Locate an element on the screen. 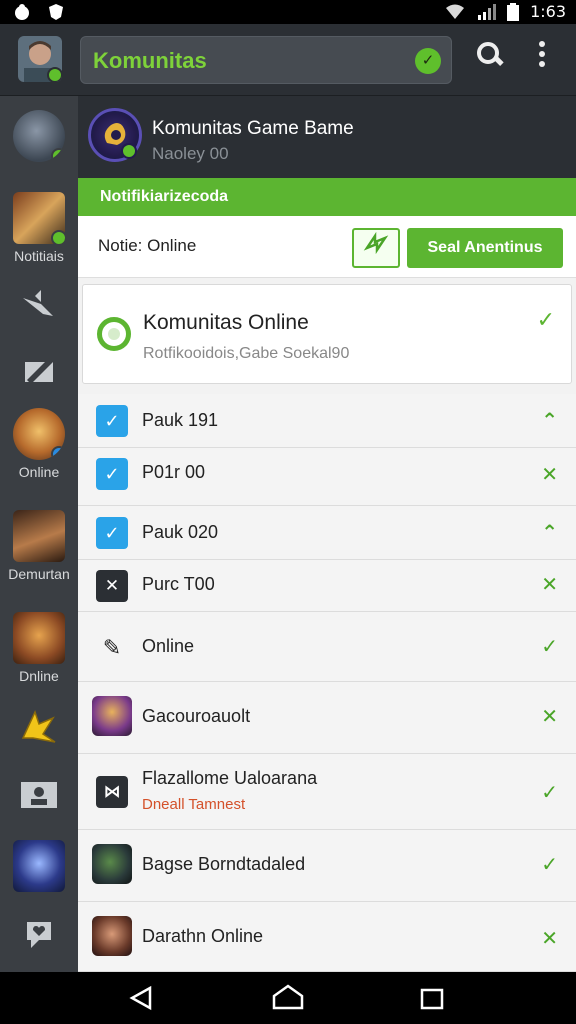  sidebar-item-online: Online is located at coordinates (39, 444).